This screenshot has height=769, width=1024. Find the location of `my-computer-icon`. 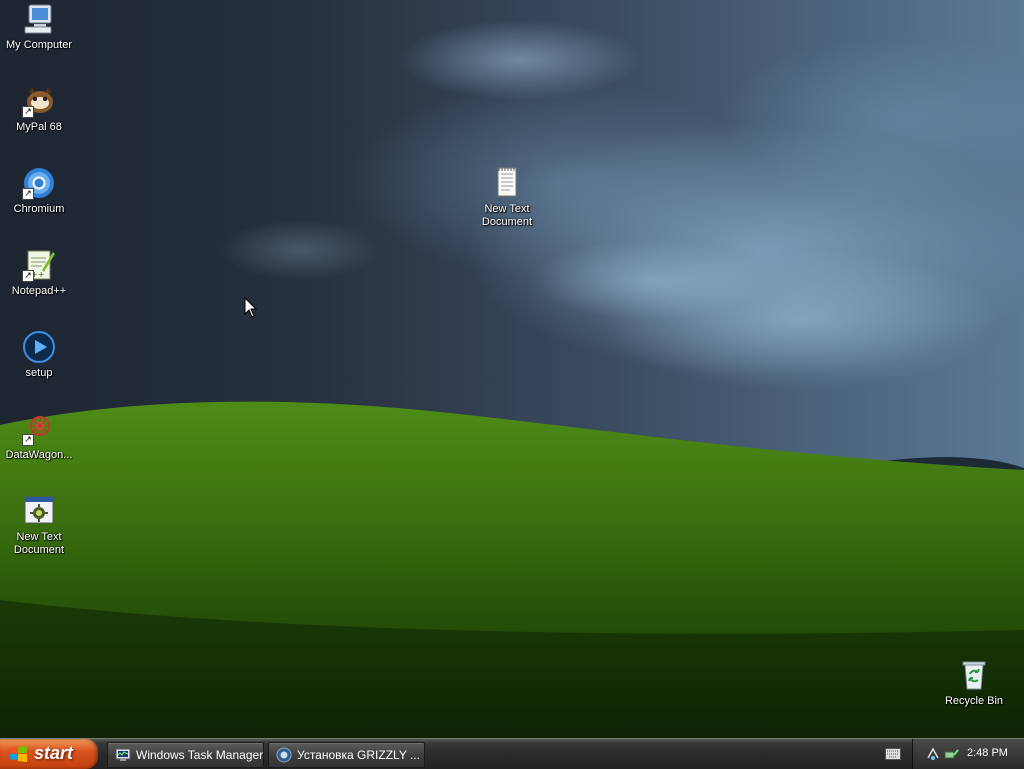

my-computer-icon is located at coordinates (39, 19).